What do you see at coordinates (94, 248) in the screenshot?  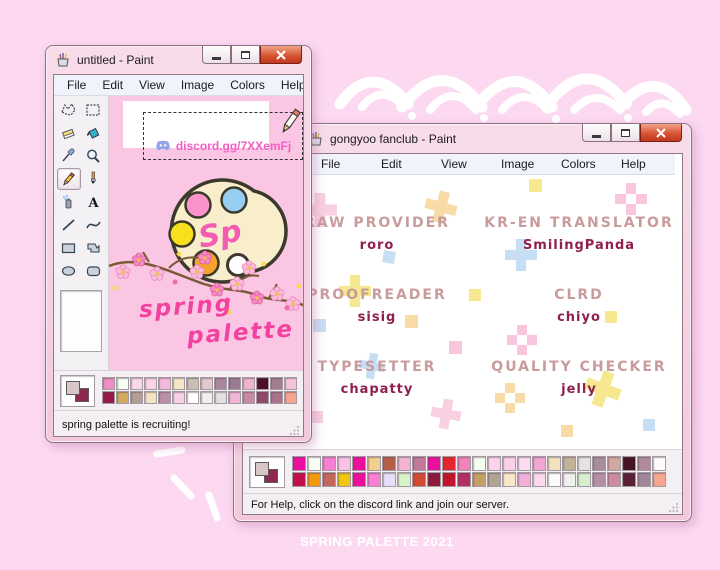 I see `tool-polygon-button` at bounding box center [94, 248].